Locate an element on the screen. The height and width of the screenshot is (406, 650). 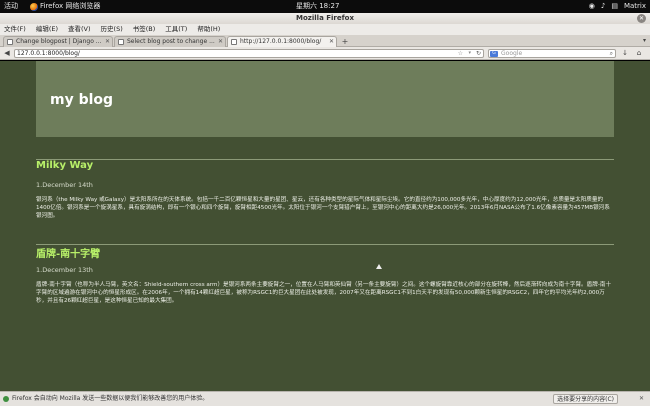
search-icon: ⌕ is located at coordinates (611, 53).